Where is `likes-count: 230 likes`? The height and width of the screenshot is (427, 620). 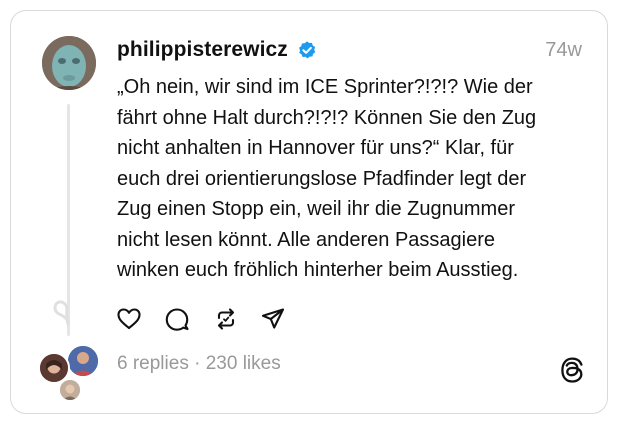 likes-count: 230 likes is located at coordinates (243, 363).